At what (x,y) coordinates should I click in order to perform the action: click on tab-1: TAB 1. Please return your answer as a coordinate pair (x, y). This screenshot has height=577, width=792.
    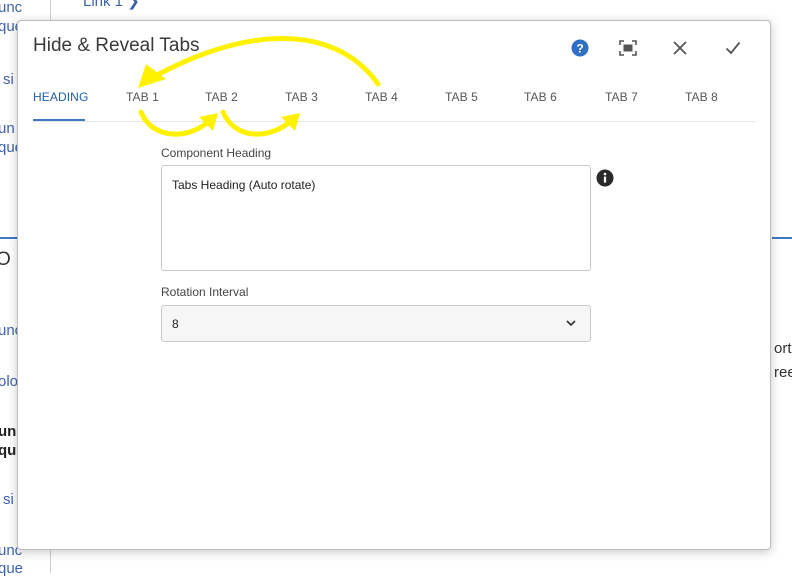
    Looking at the image, I should click on (142, 97).